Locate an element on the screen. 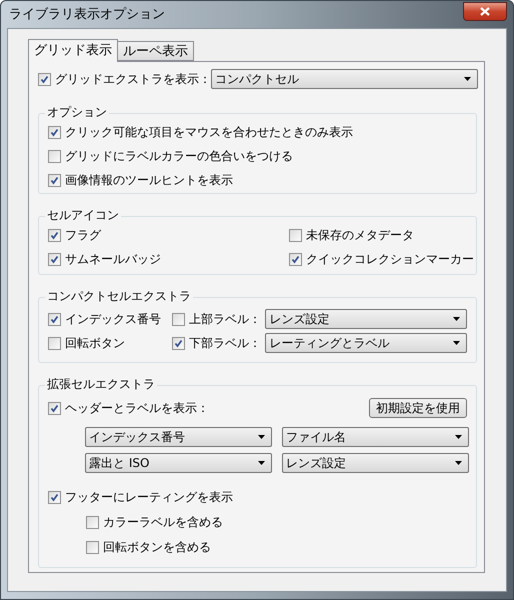 The image size is (514, 600). checkbox-label: カラーラベルを含める is located at coordinates (163, 522).